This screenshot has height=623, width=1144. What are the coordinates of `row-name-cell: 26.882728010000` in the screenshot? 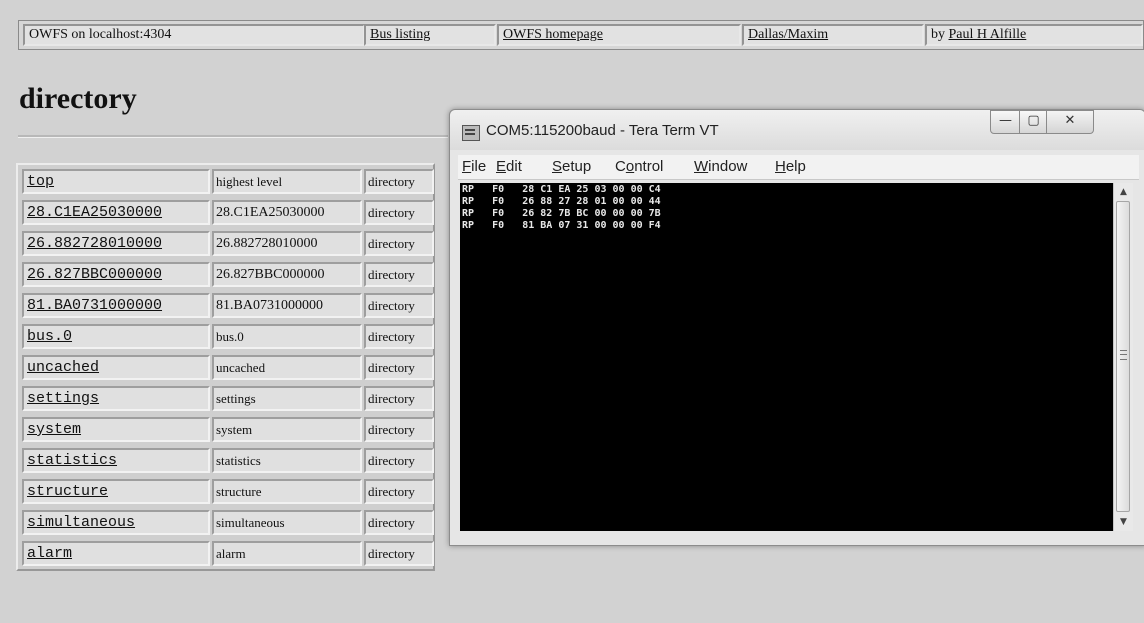 It's located at (116, 243).